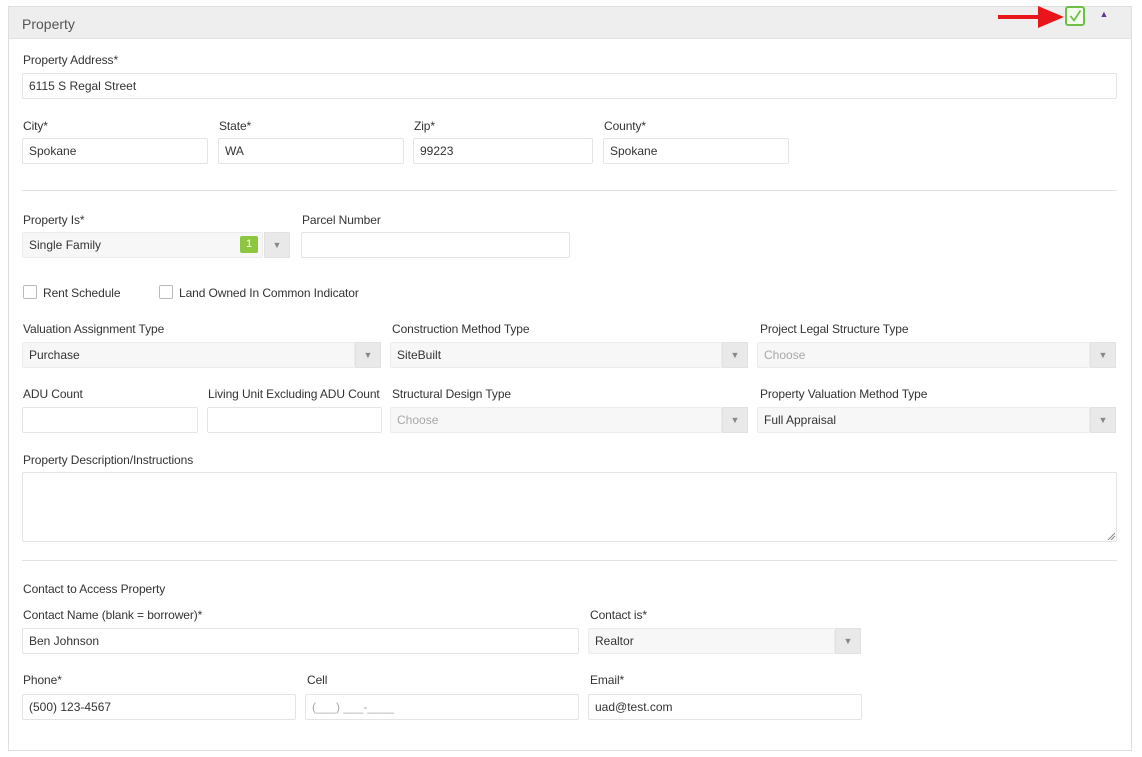  I want to click on structural-design-label: Structural Design Type, so click(451, 394).